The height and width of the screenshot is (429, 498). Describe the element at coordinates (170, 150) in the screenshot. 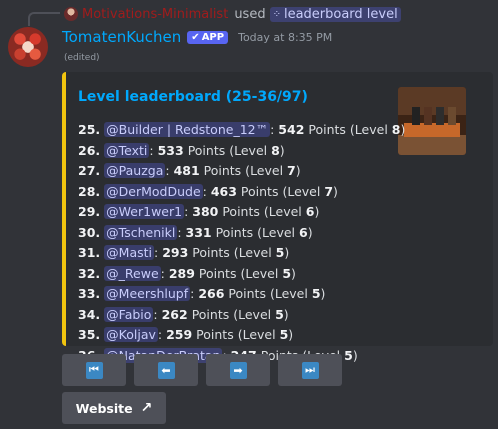

I see `row-points: 533` at that location.